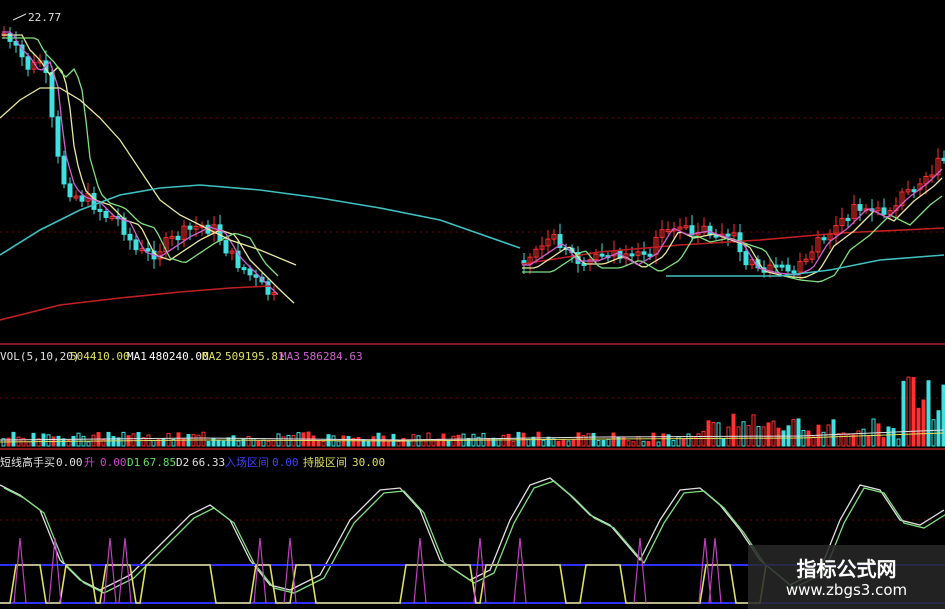  What do you see at coordinates (137, 356) in the screenshot?
I see `volume-legend-ma1-label: MA1` at bounding box center [137, 356].